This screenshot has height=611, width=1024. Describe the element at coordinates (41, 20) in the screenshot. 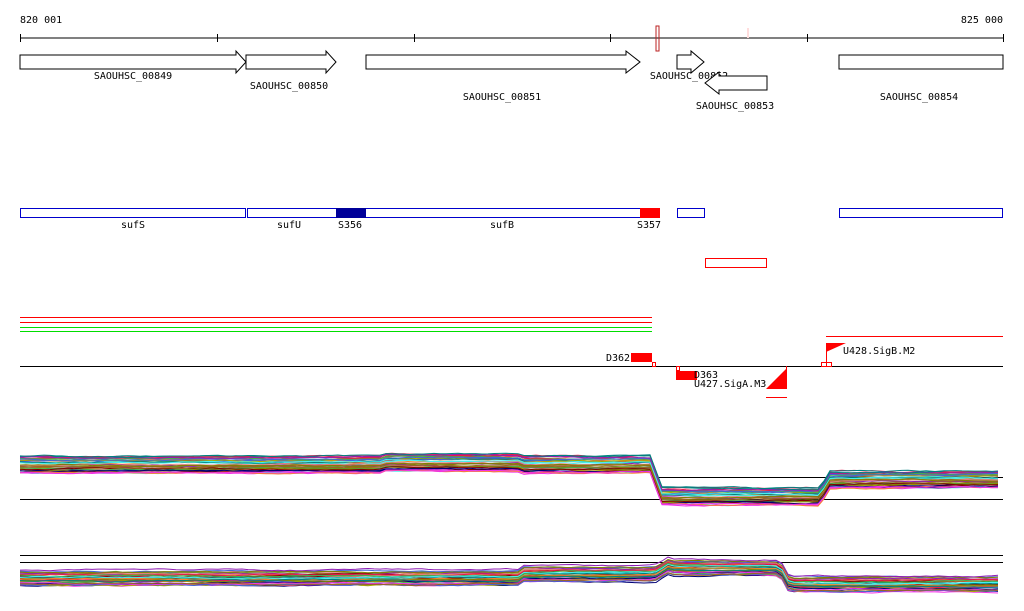

I see `ruler-start-label: 820 001` at that location.